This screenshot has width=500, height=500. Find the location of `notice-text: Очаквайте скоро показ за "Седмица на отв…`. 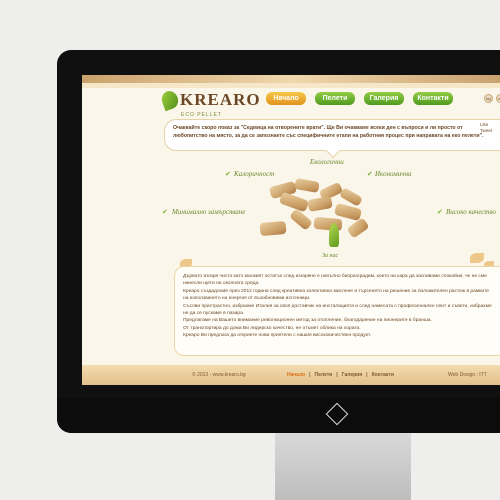

notice-text: Очаквайте скоро показ за "Седмица на отв… is located at coordinates (328, 132).